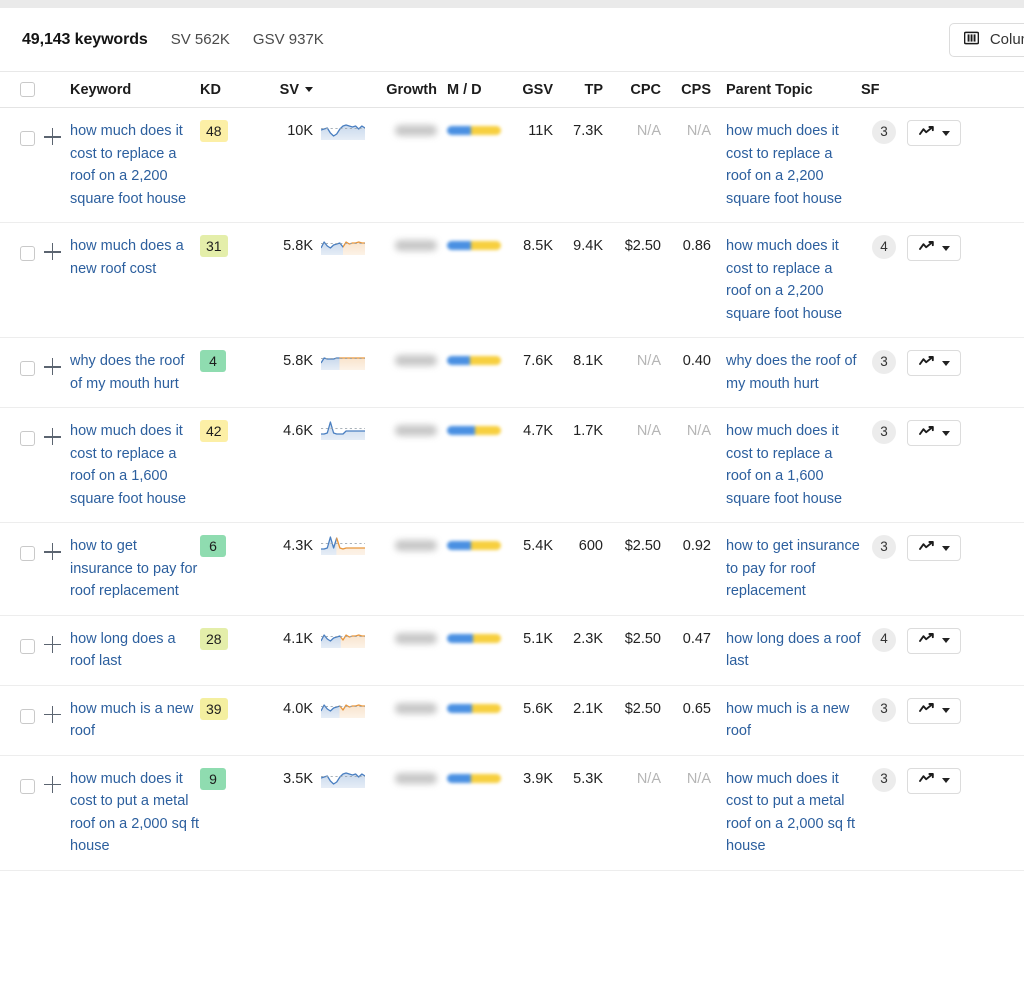  Describe the element at coordinates (342, 364) in the screenshot. I see `trend-sparkline-cell` at that location.